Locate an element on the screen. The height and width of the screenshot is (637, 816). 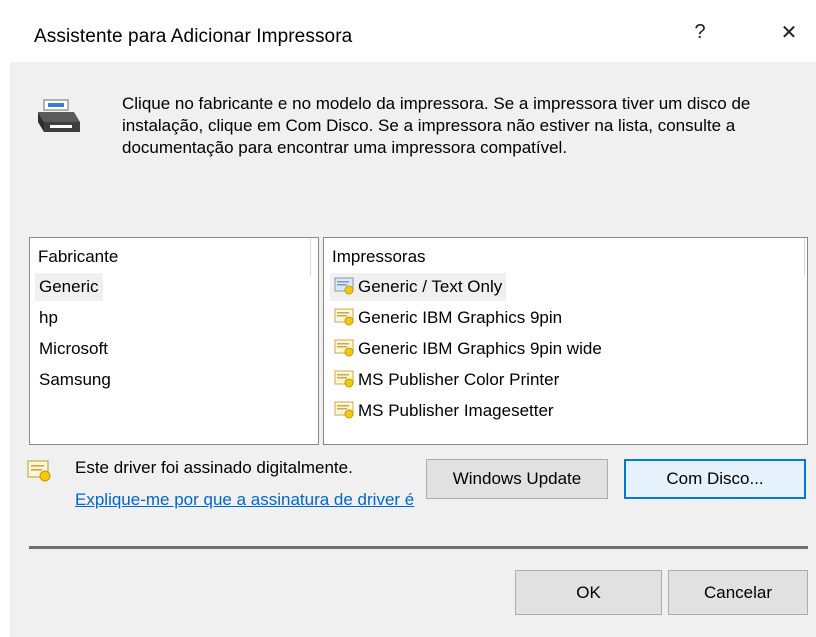
list-item-printer: MS Publisher Color Printer is located at coordinates (446, 380).